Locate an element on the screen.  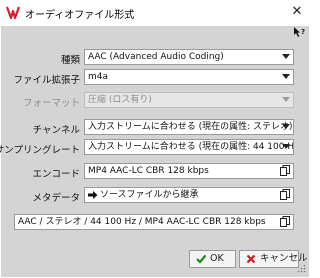
extension-select: m4a is located at coordinates (189, 77).